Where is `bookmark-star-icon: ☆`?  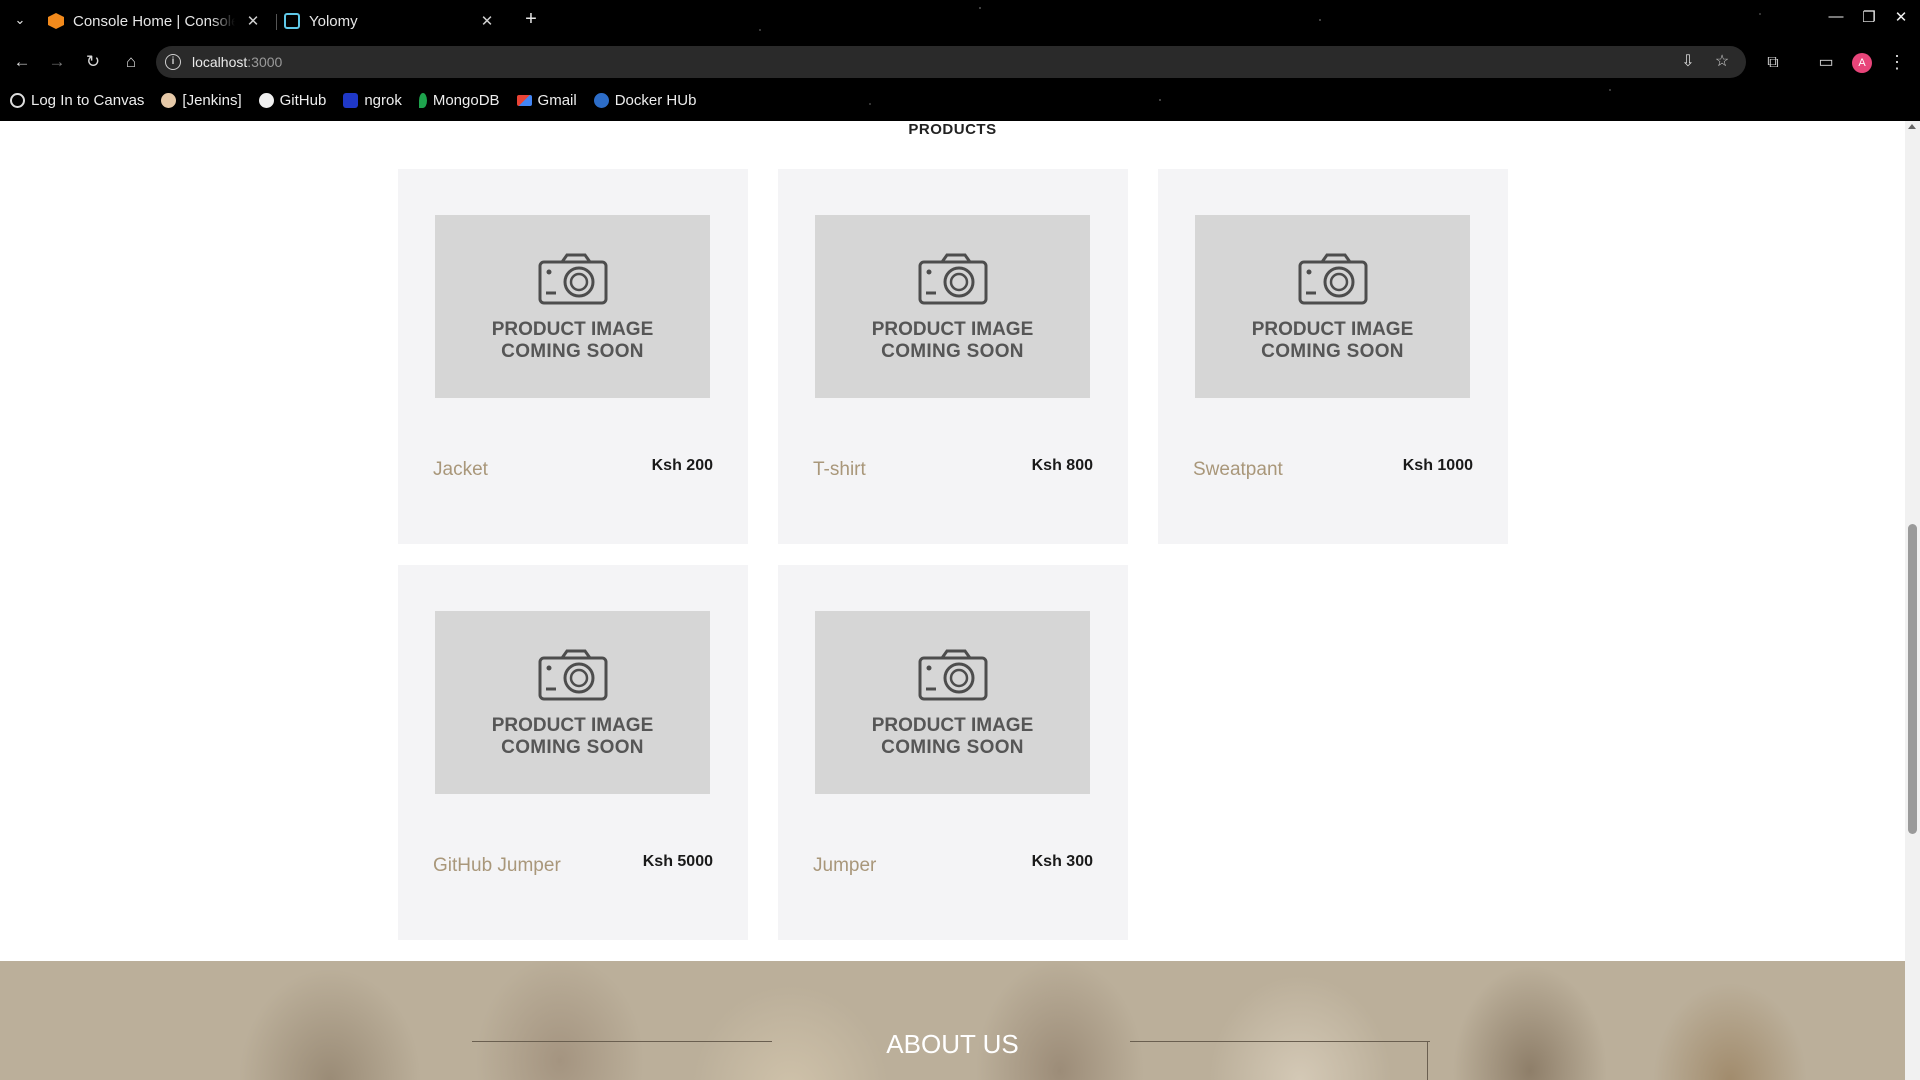
bookmark-star-icon: ☆ is located at coordinates (1722, 62).